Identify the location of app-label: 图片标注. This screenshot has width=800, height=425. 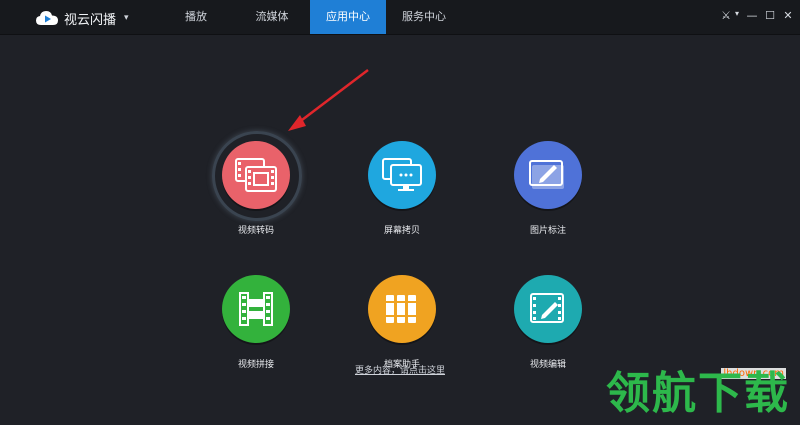
(547, 231).